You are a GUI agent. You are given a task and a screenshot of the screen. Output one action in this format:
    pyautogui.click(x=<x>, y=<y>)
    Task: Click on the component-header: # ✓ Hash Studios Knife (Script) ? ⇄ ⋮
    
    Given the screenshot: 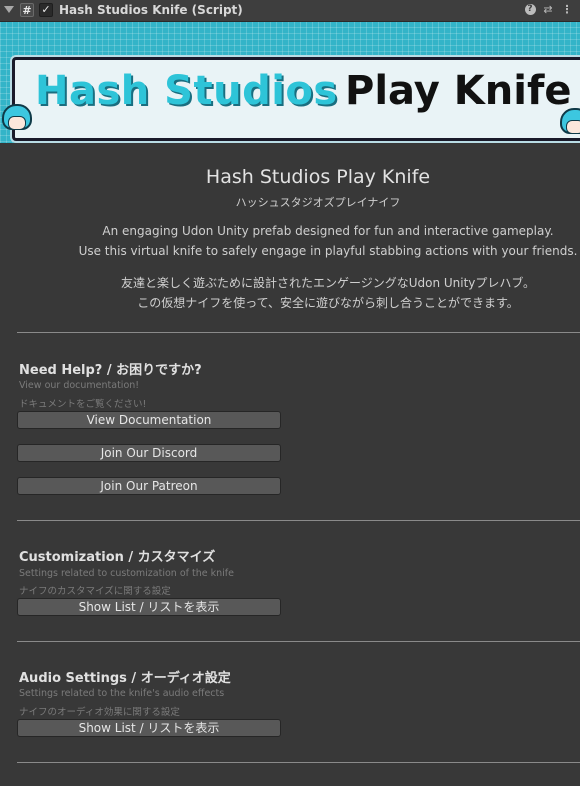 What is the action you would take?
    pyautogui.click(x=290, y=11)
    